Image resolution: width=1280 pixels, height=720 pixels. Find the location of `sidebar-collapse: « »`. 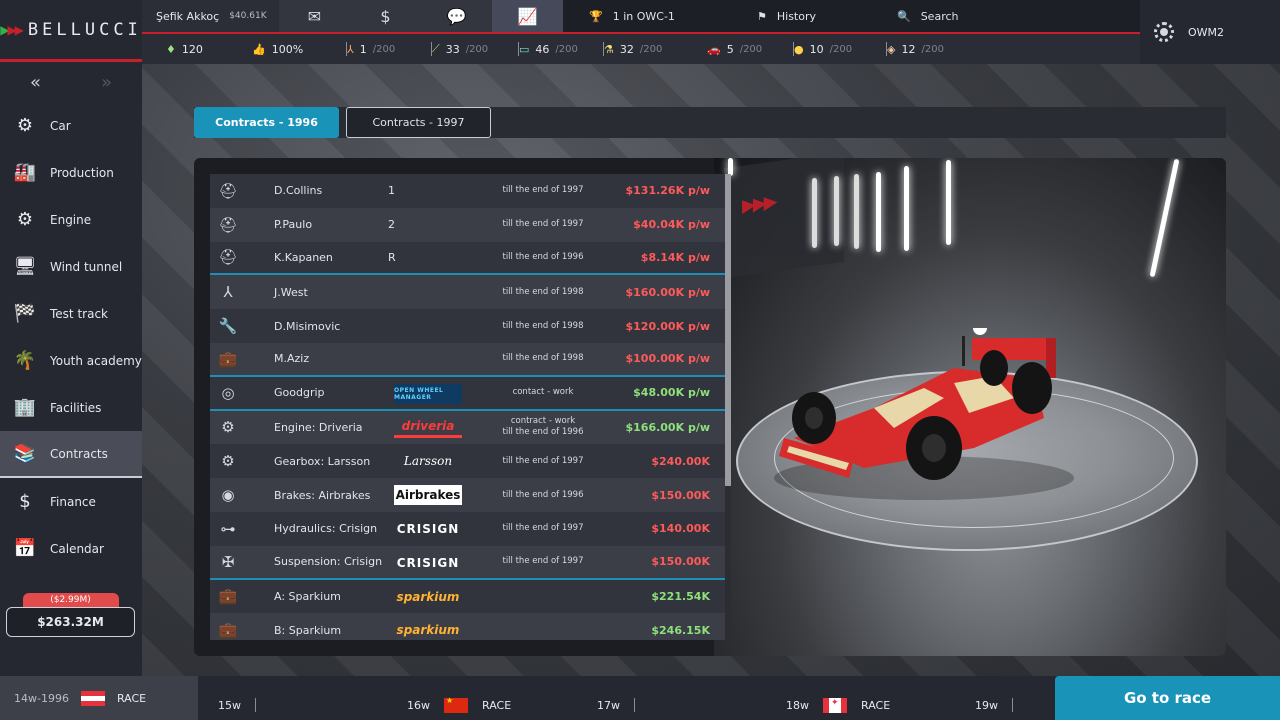

sidebar-collapse: « » is located at coordinates (71, 82).